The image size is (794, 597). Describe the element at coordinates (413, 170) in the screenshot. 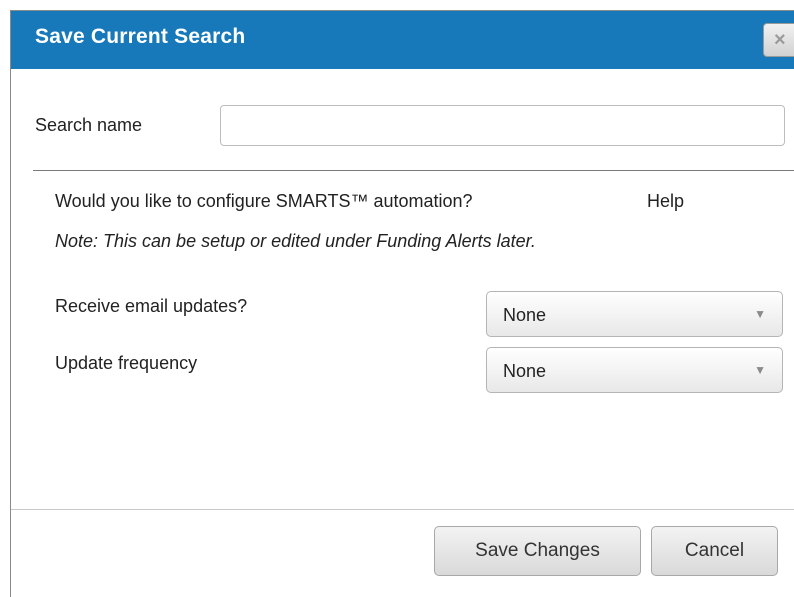

I see `section-divider` at that location.